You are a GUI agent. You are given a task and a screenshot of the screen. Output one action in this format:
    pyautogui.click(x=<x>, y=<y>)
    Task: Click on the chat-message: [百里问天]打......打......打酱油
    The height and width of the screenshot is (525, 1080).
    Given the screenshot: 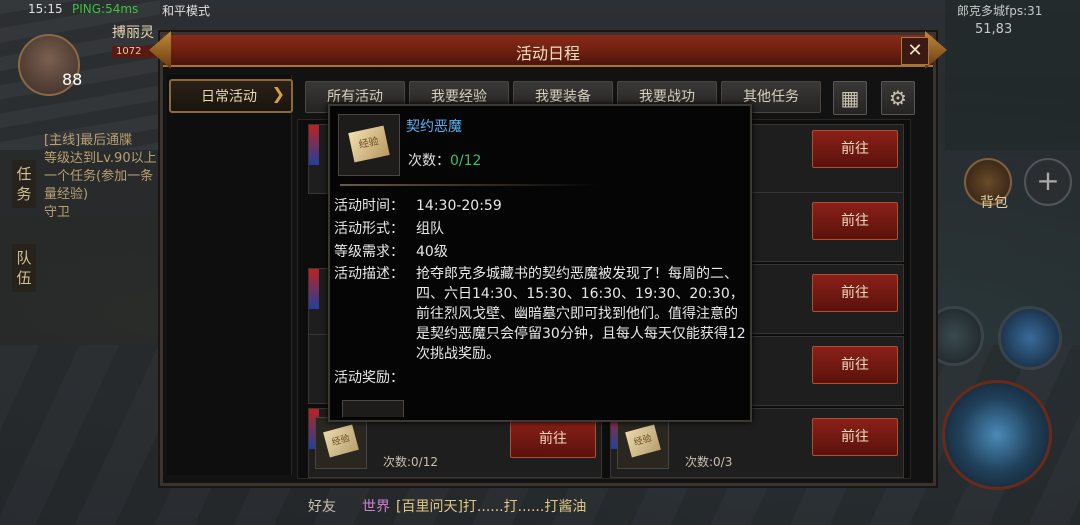 What is the action you would take?
    pyautogui.click(x=491, y=507)
    